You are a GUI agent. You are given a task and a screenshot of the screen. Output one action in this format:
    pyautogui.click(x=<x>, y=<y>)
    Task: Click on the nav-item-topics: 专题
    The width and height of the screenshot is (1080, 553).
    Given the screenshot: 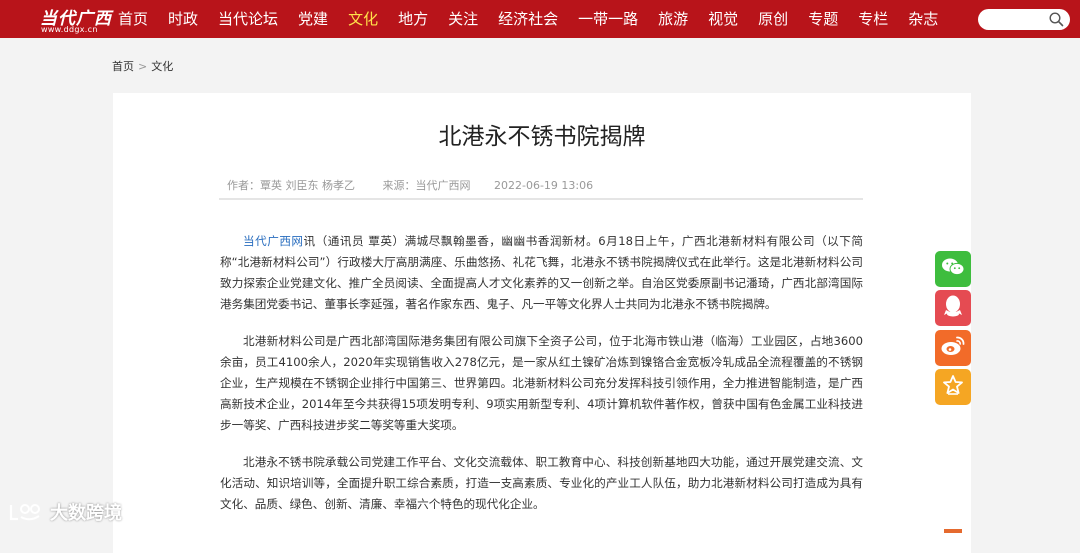 What is the action you would take?
    pyautogui.click(x=823, y=19)
    